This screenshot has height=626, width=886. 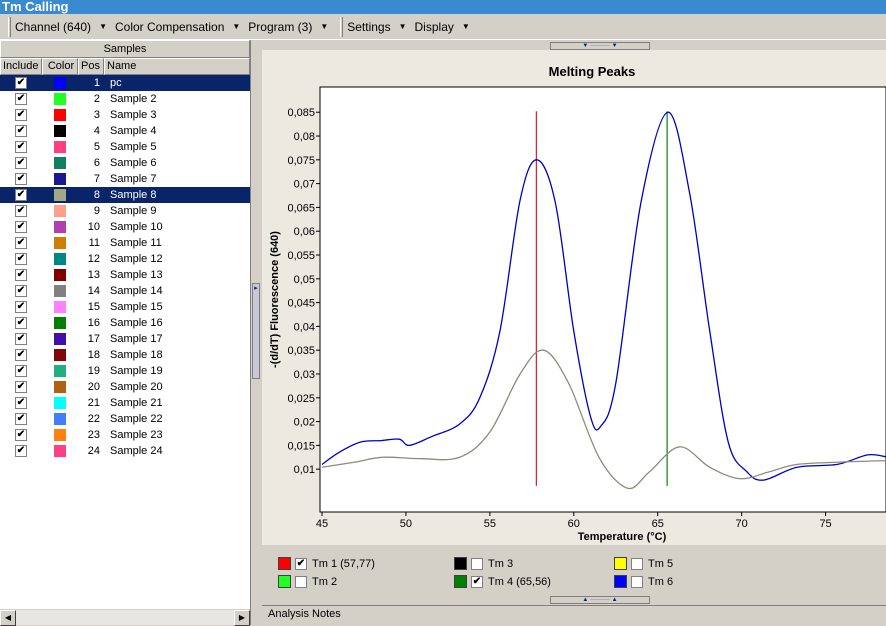 What do you see at coordinates (125, 617) in the screenshot?
I see `horizontal-scrollbar: ◀ ▶` at bounding box center [125, 617].